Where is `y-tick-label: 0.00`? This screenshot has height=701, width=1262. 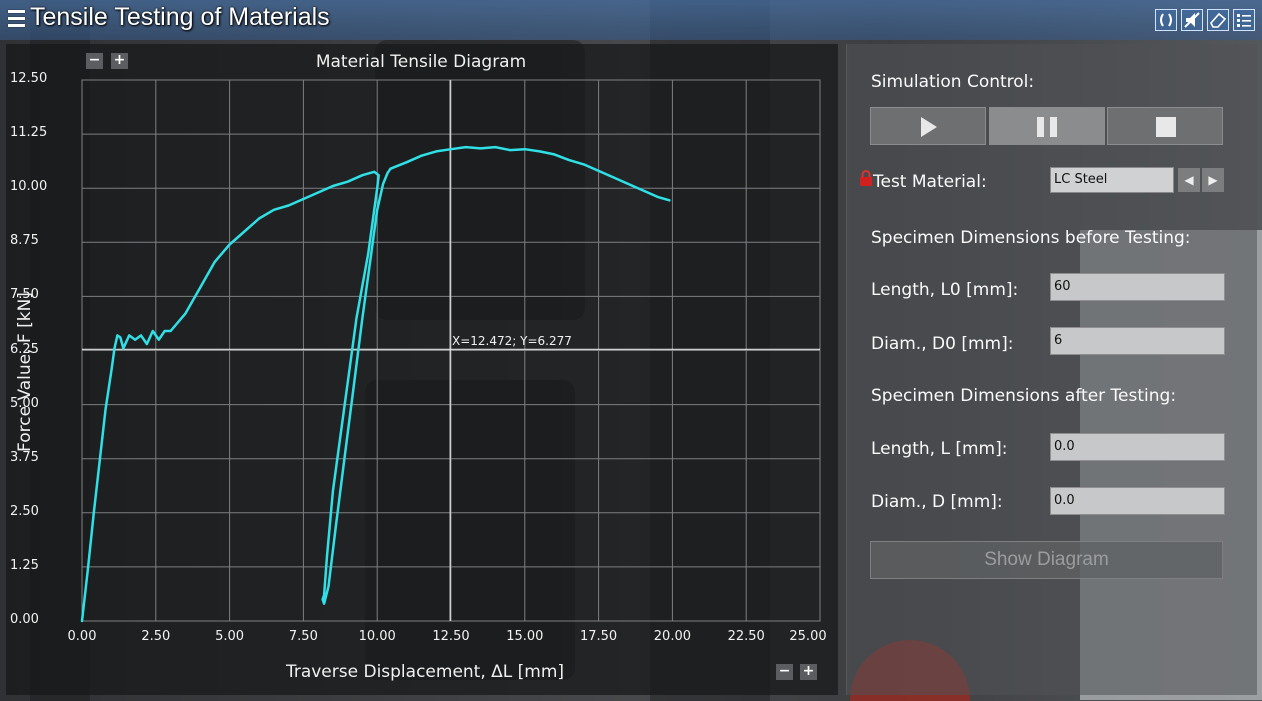 y-tick-label: 0.00 is located at coordinates (24, 619).